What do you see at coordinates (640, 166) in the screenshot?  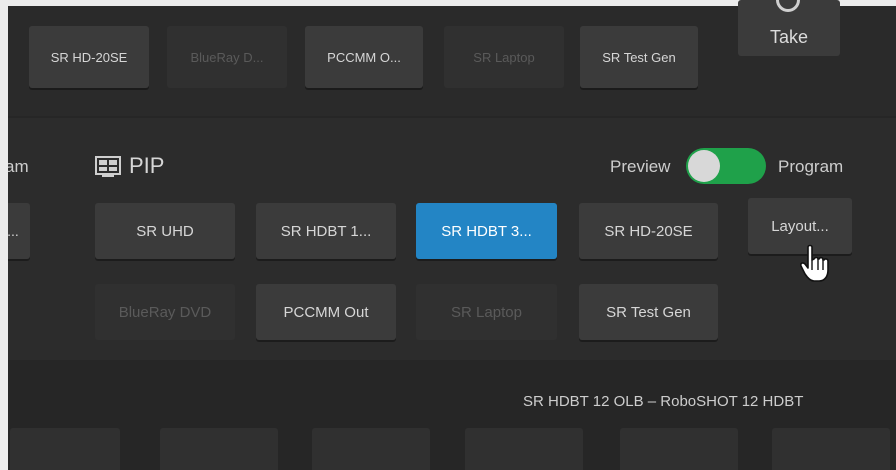 I see `preview-label: Preview` at bounding box center [640, 166].